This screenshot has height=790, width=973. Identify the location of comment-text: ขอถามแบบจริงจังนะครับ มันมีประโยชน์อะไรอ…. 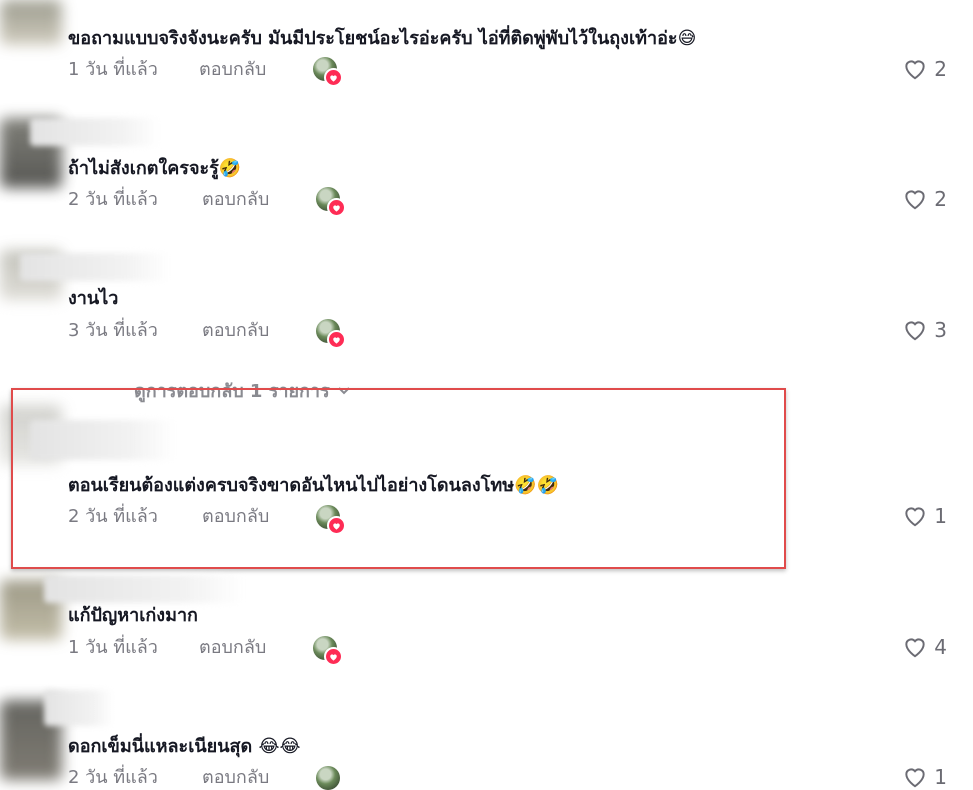
(382, 38).